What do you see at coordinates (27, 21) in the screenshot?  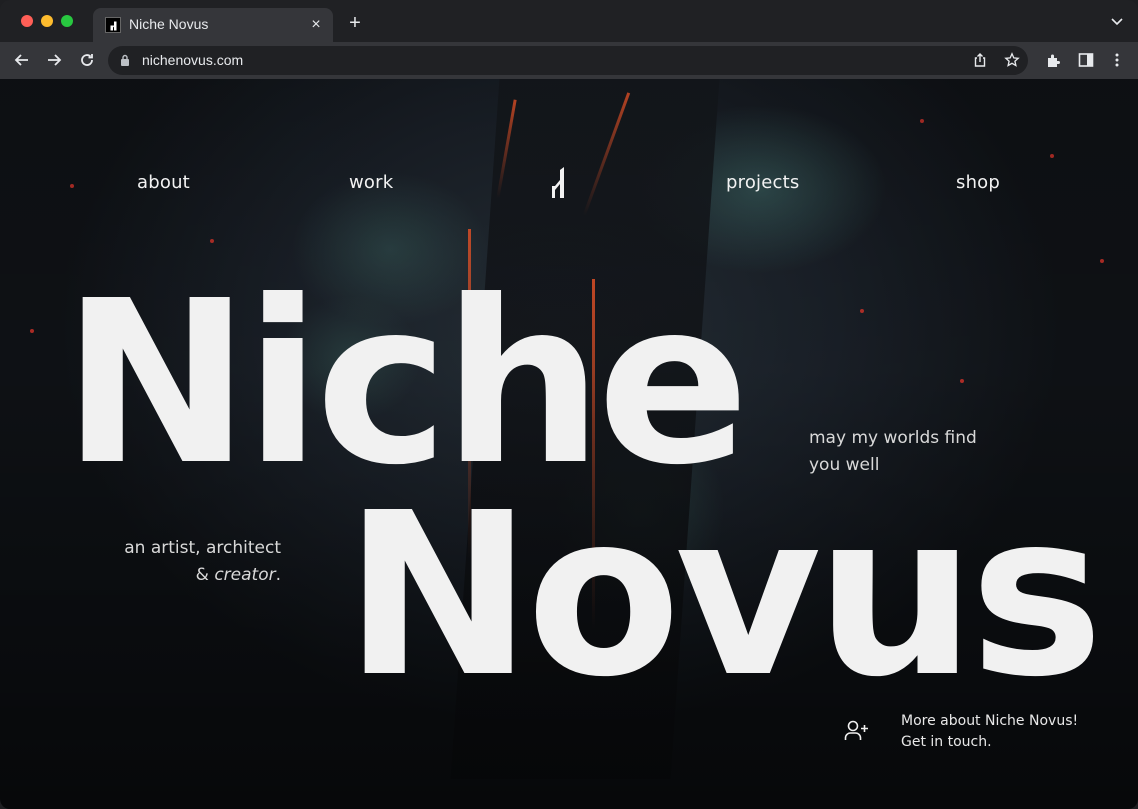 I see `close-window-button` at bounding box center [27, 21].